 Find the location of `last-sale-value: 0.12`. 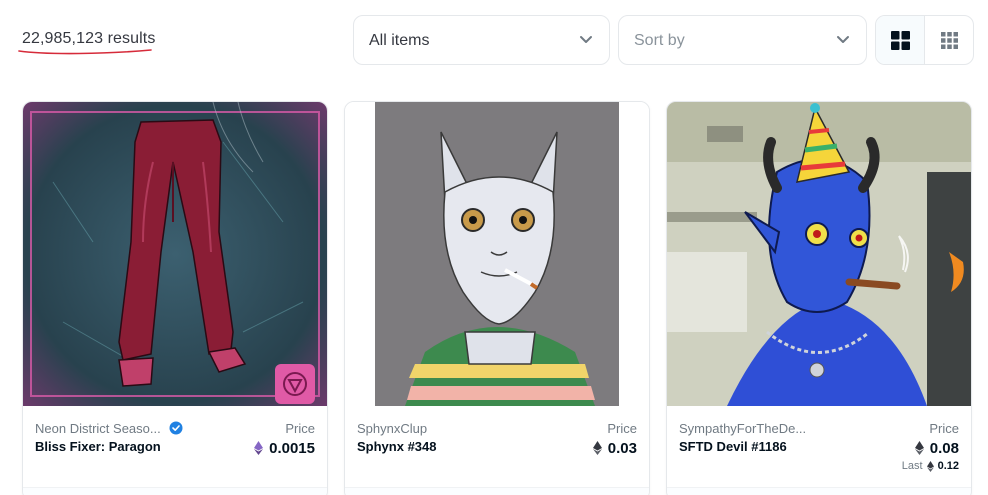

last-sale-value: 0.12 is located at coordinates (948, 466).